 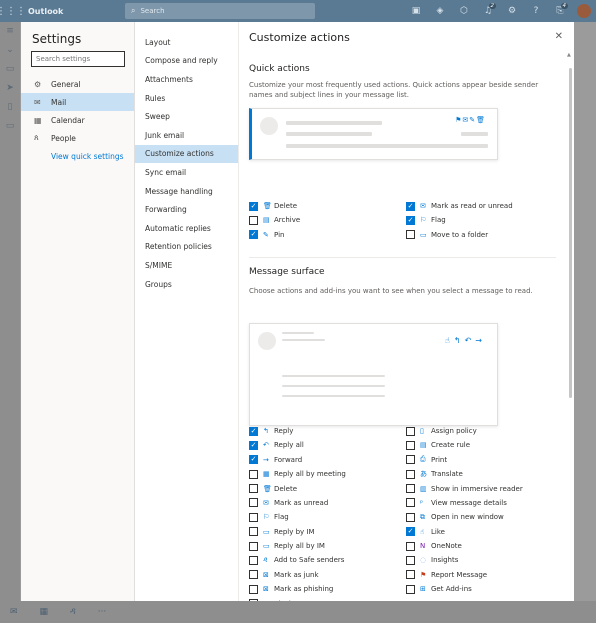 What do you see at coordinates (10, 33) in the screenshot?
I see `menu-icon: ≡` at bounding box center [10, 33].